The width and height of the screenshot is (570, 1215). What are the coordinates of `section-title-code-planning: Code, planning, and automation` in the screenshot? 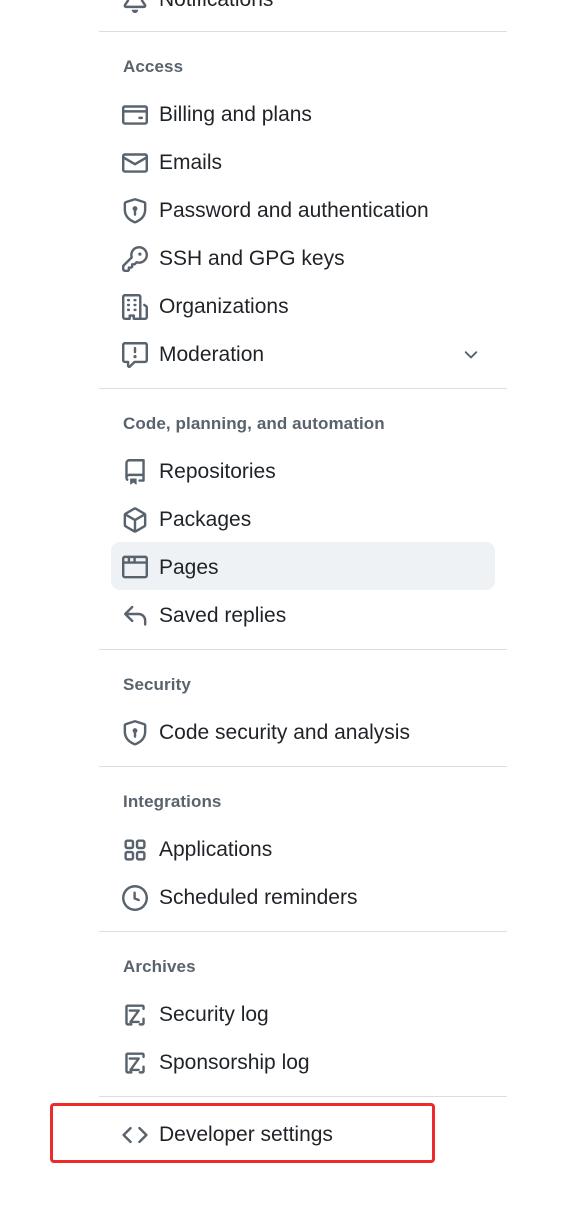 It's located at (254, 423).